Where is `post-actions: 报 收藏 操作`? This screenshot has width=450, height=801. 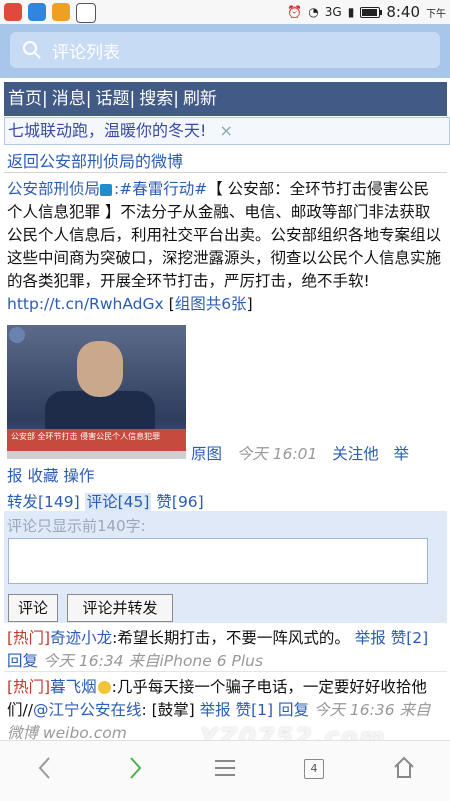
post-actions: 报 收藏 操作 is located at coordinates (50, 475).